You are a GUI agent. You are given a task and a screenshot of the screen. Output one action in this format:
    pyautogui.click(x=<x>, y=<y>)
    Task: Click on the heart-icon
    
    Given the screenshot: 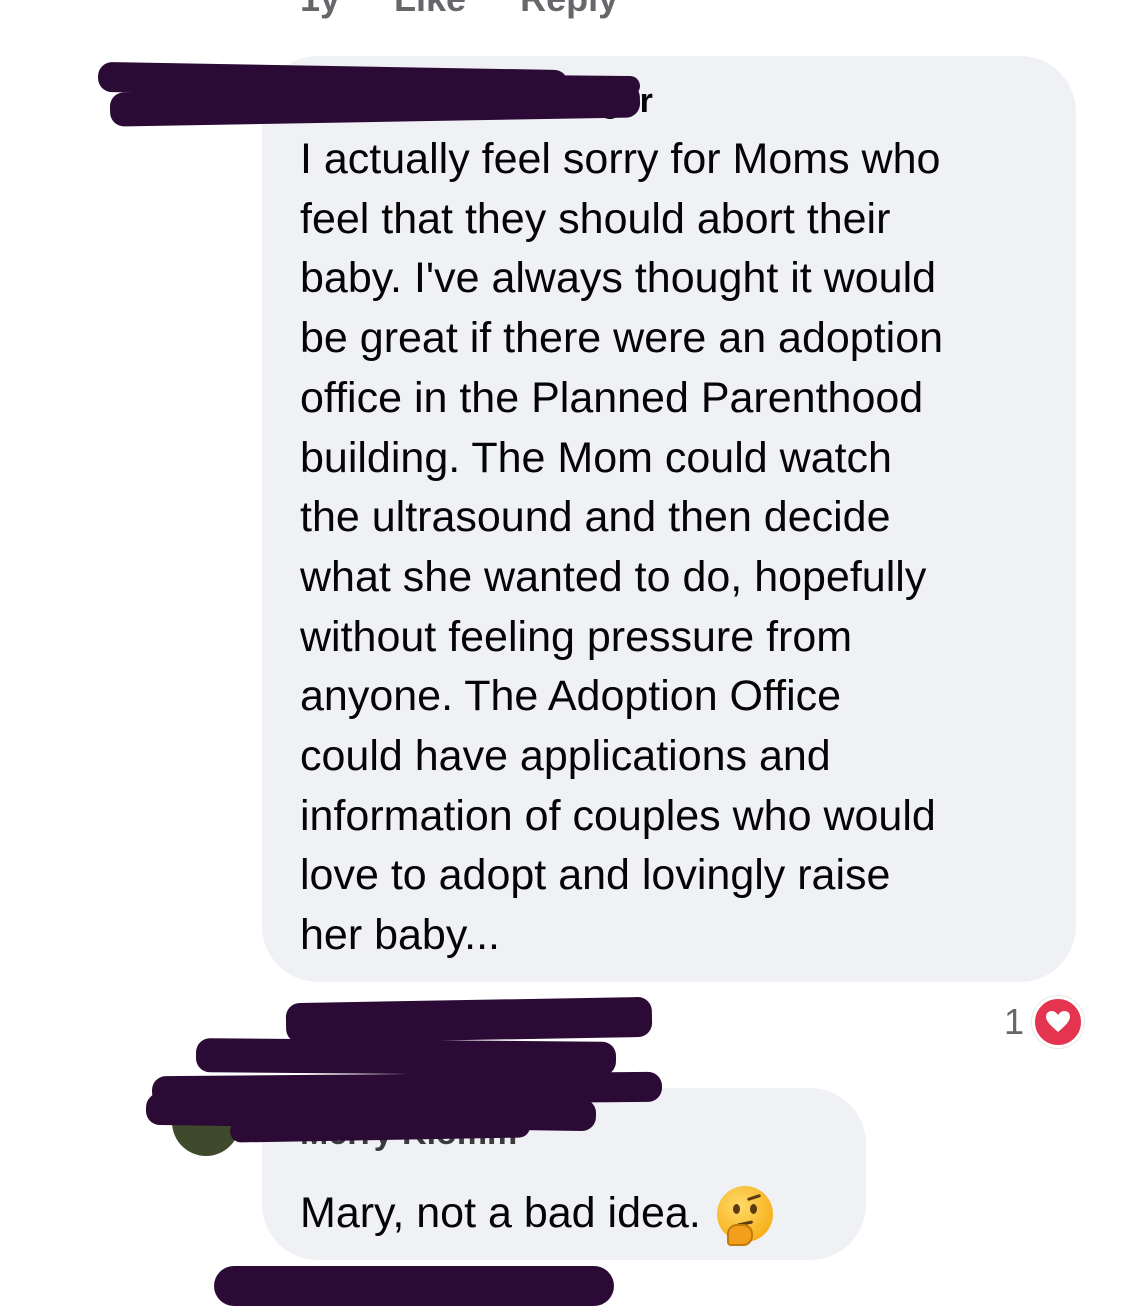 What is the action you would take?
    pyautogui.click(x=1058, y=1022)
    